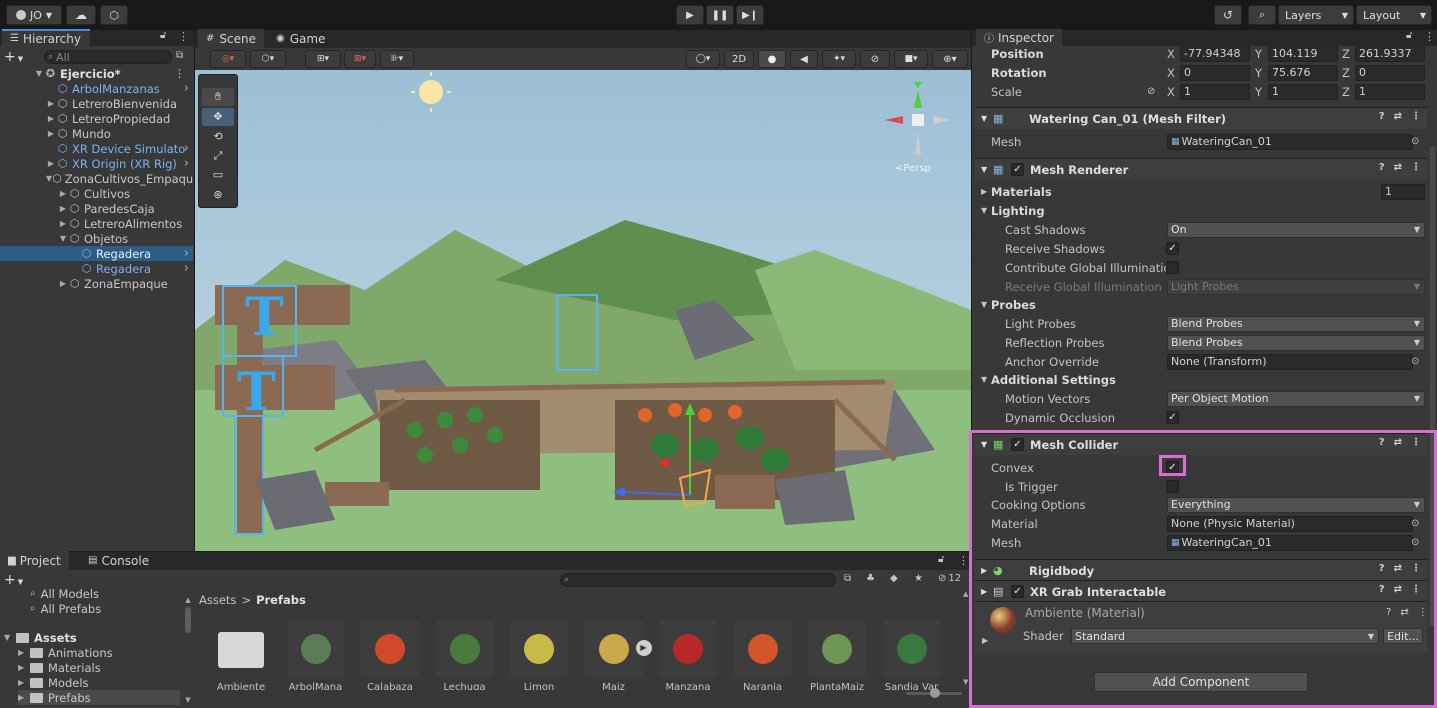 This screenshot has height=708, width=1437. What do you see at coordinates (188, 700) in the screenshot?
I see `scroll-down-icon: ▼` at bounding box center [188, 700].